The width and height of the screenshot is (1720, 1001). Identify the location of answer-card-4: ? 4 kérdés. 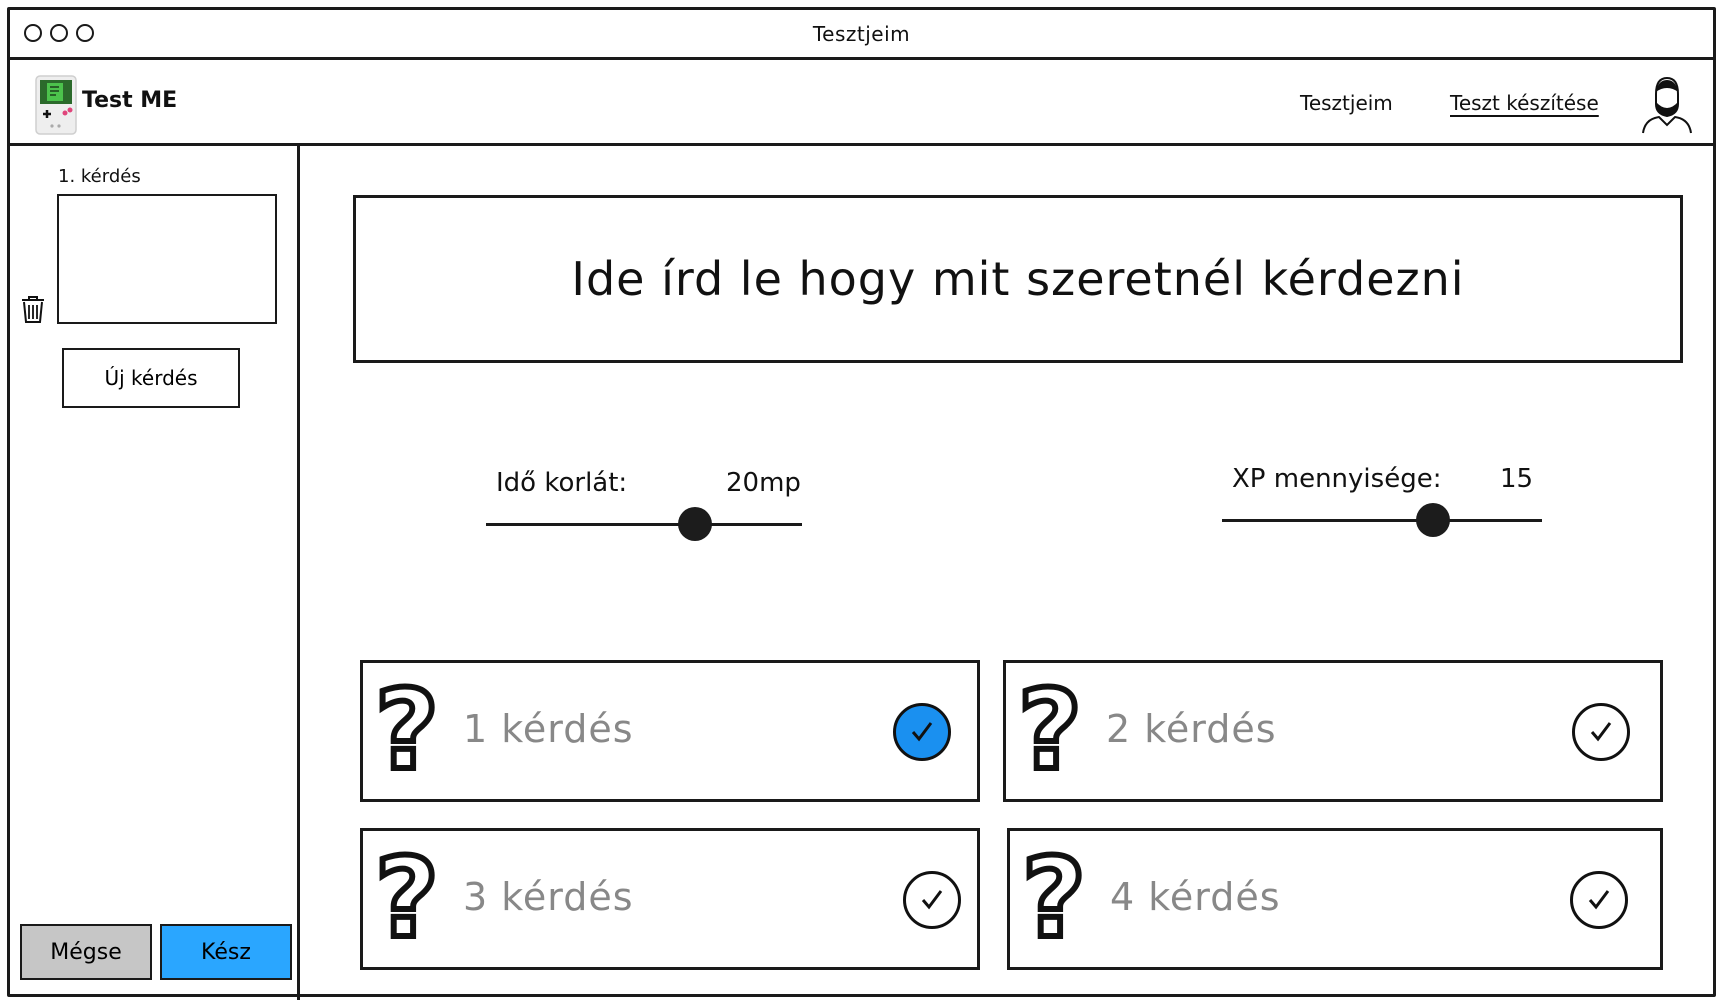
(1335, 899).